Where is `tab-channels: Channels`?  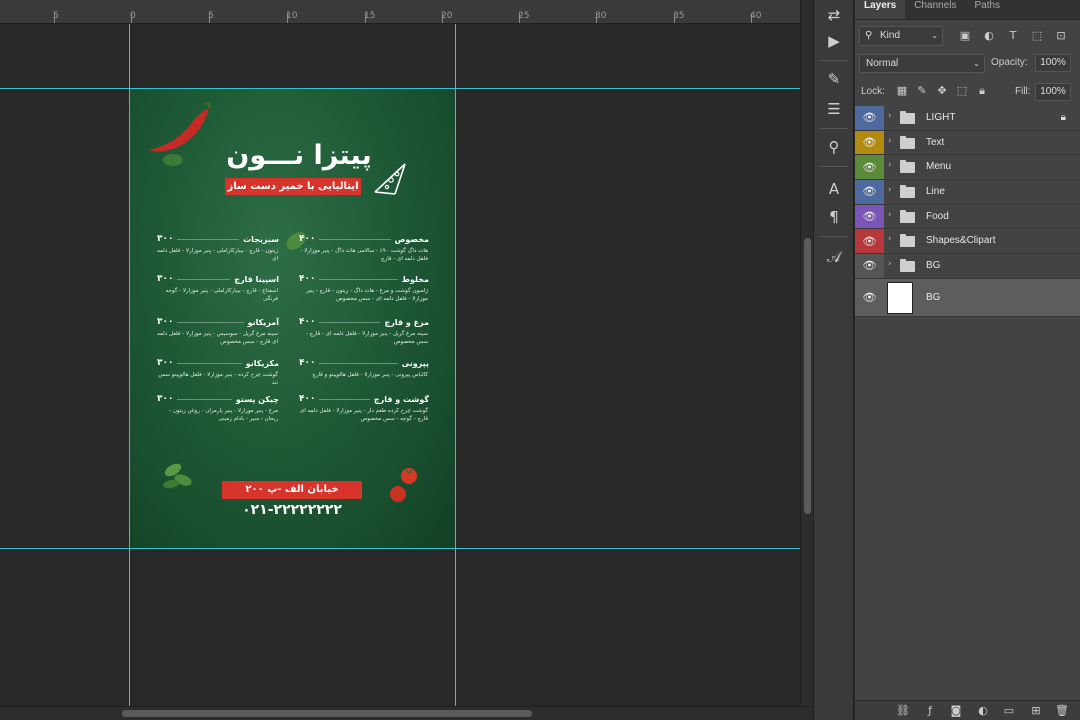 tab-channels: Channels is located at coordinates (935, 9).